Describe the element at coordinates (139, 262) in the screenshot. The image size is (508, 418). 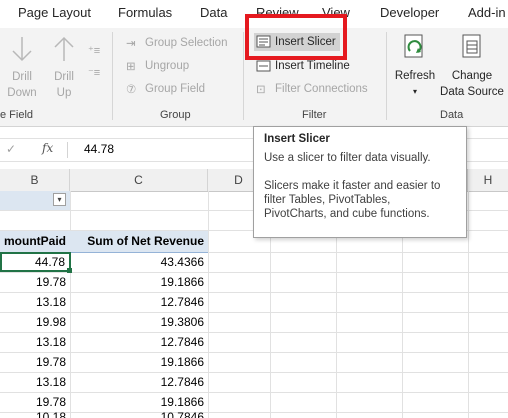
I see `table-cell: 43.4366` at that location.